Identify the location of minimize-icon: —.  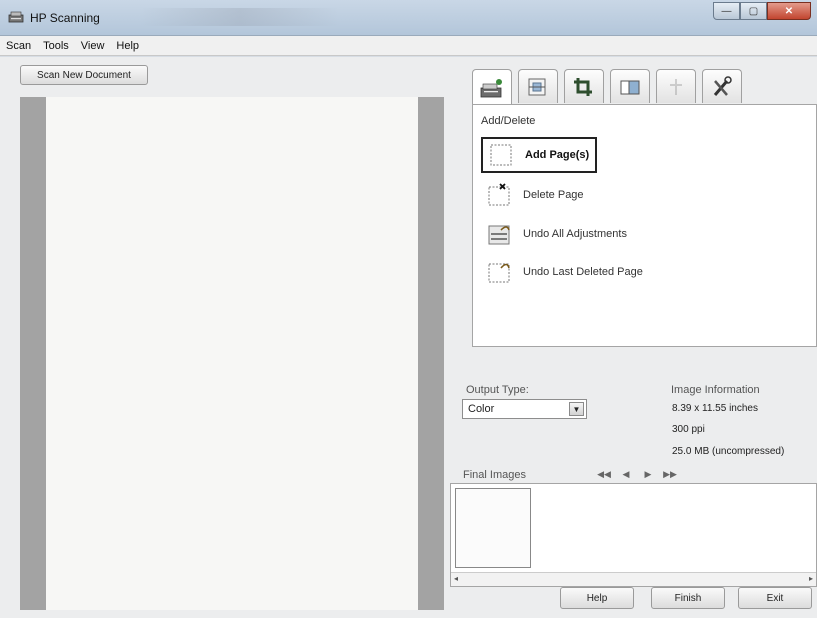
(726, 11).